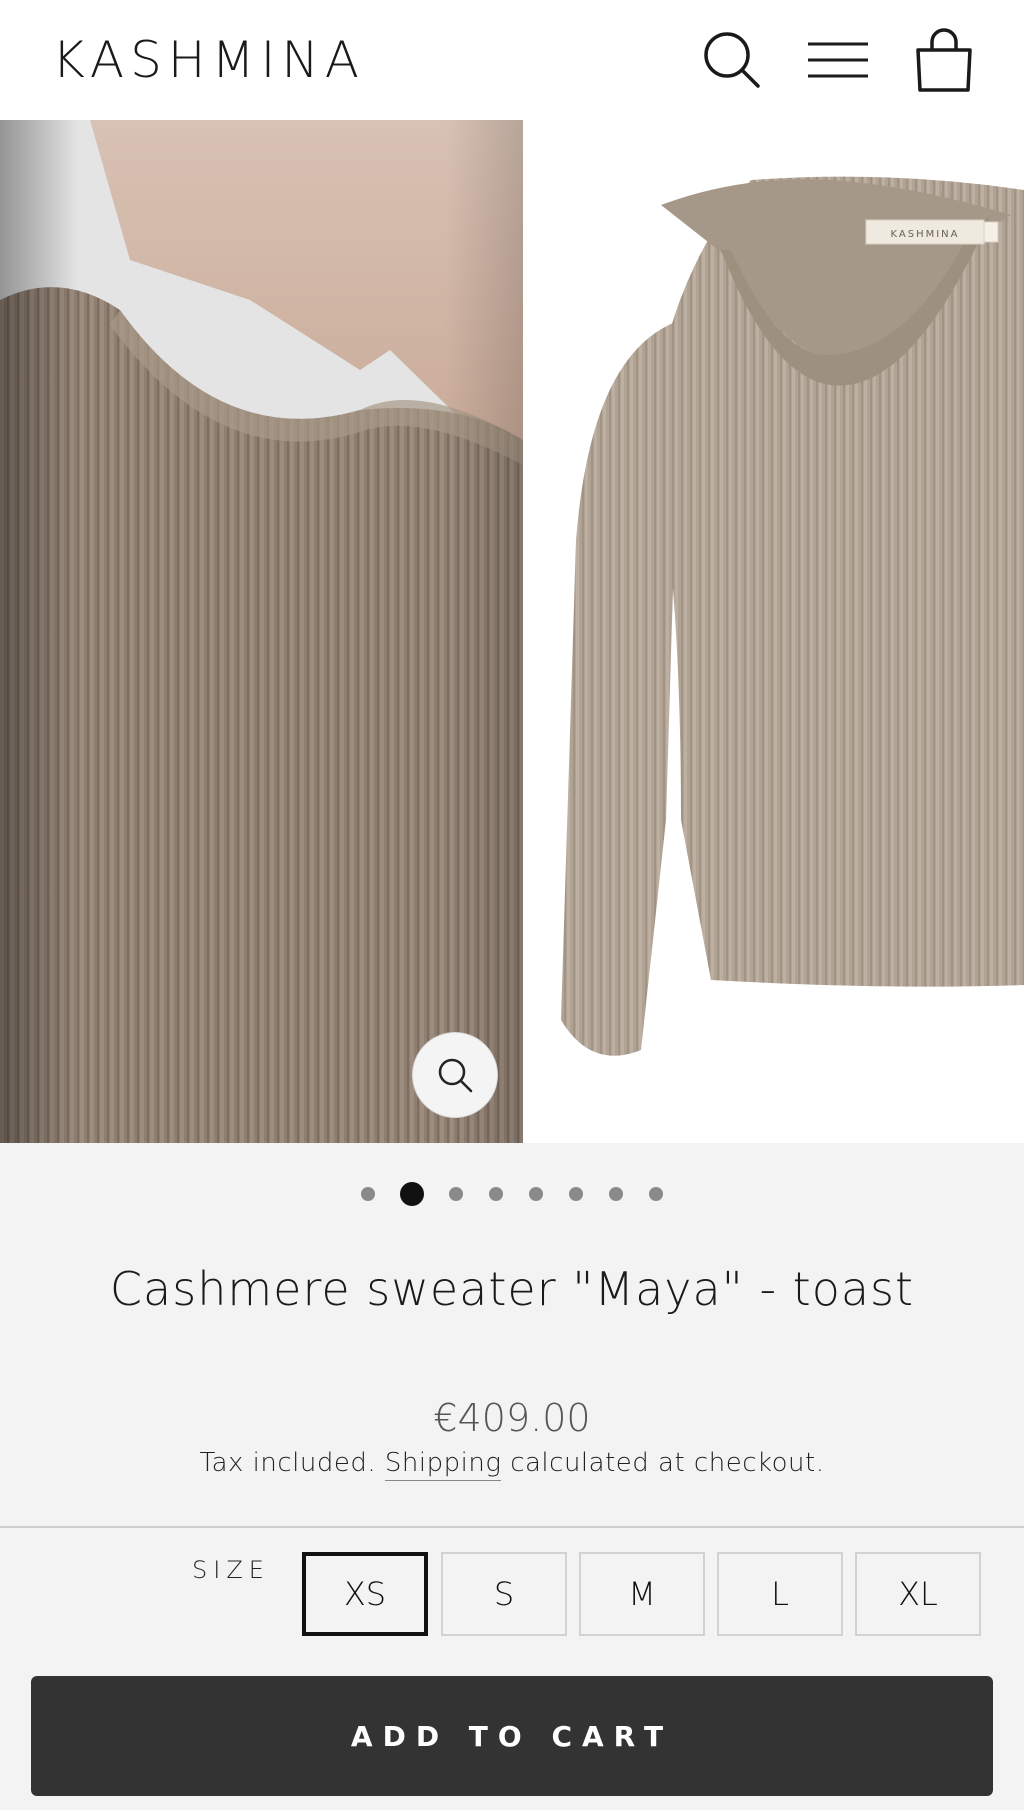 This screenshot has height=1810, width=1024. I want to click on brand-logo: KASHMINA, so click(208, 60).